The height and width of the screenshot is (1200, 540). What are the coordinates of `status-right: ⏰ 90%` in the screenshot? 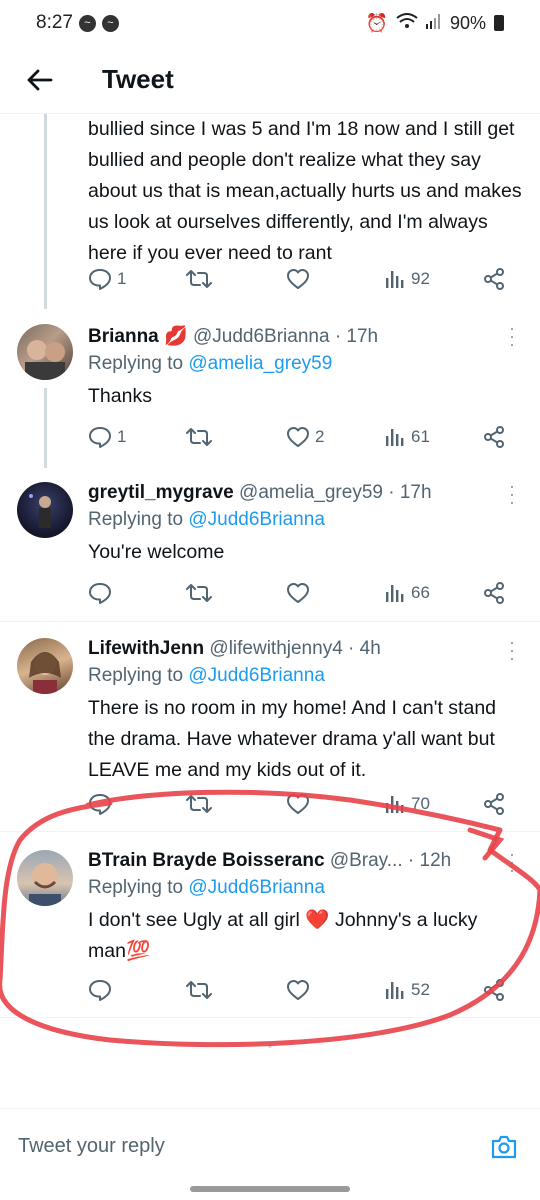 It's located at (435, 23).